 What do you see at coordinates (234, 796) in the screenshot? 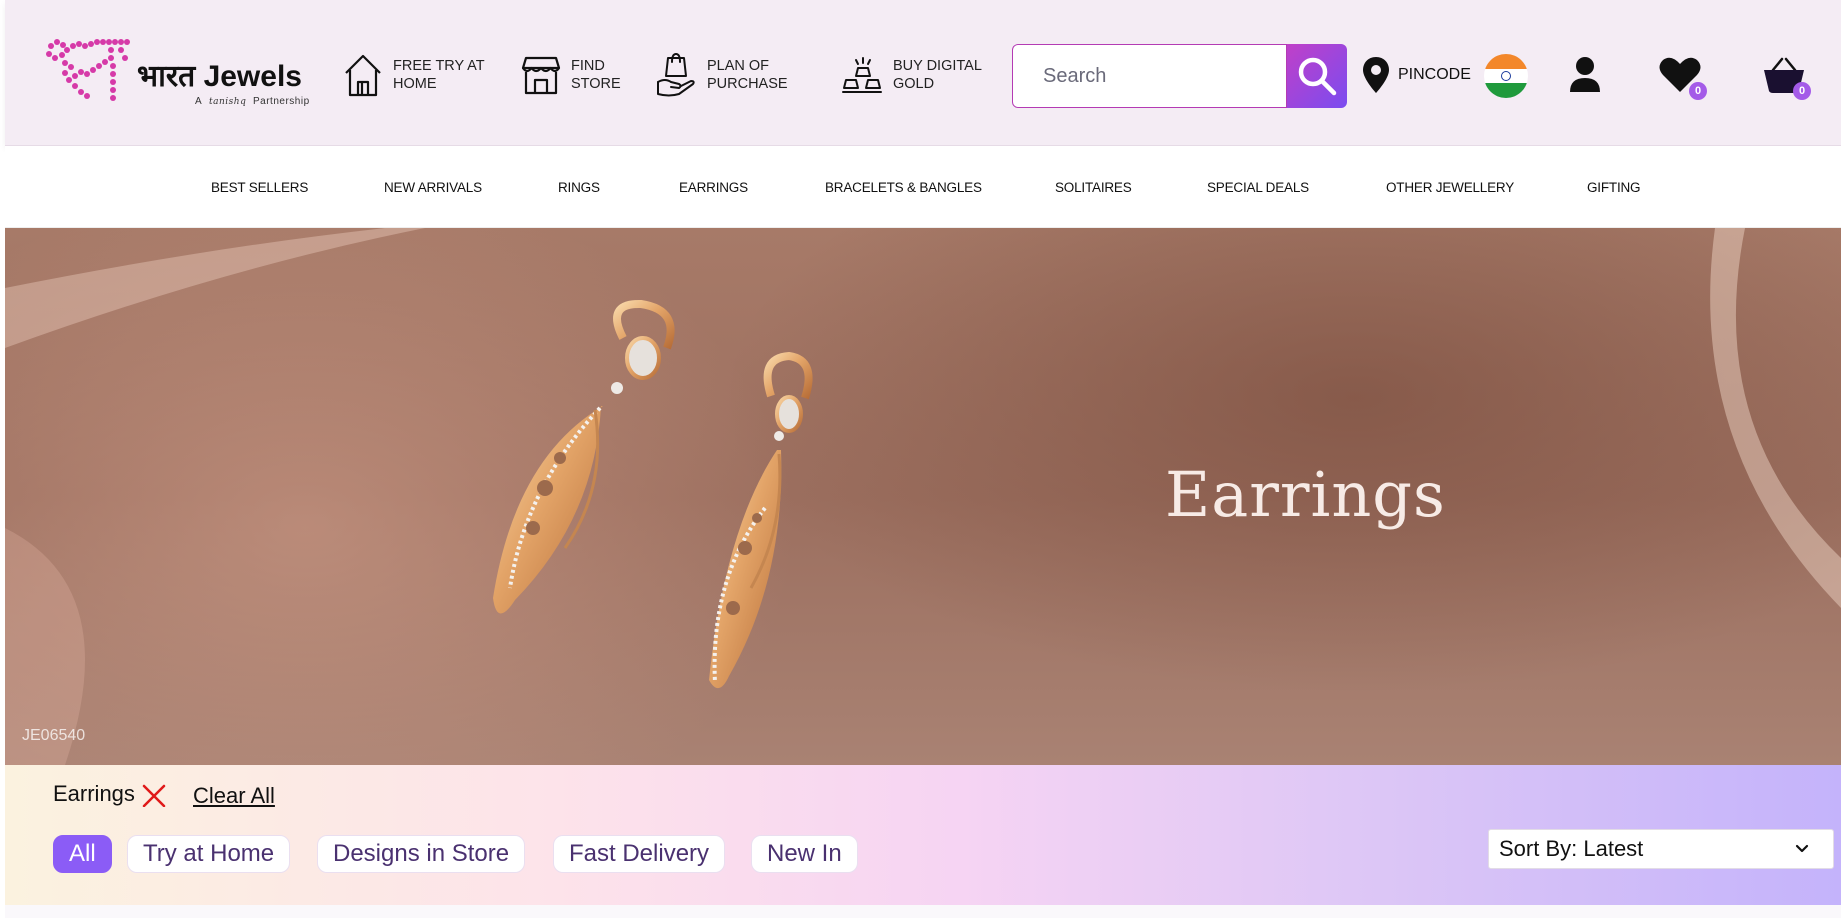
I see `clear-all-link: Clear All` at bounding box center [234, 796].